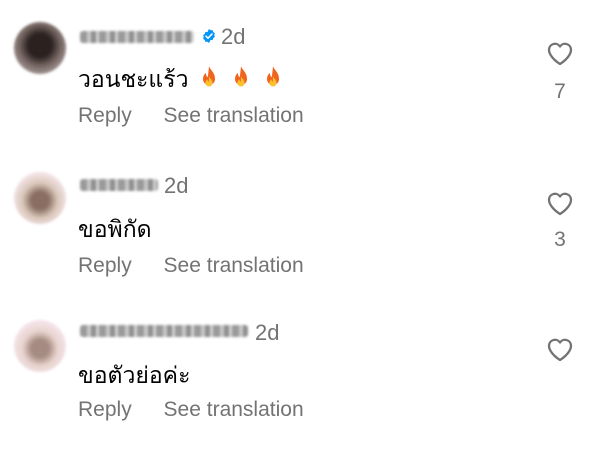 This screenshot has height=452, width=600. Describe the element at coordinates (133, 80) in the screenshot. I see `comment-body: วอนชะแร้ว` at that location.